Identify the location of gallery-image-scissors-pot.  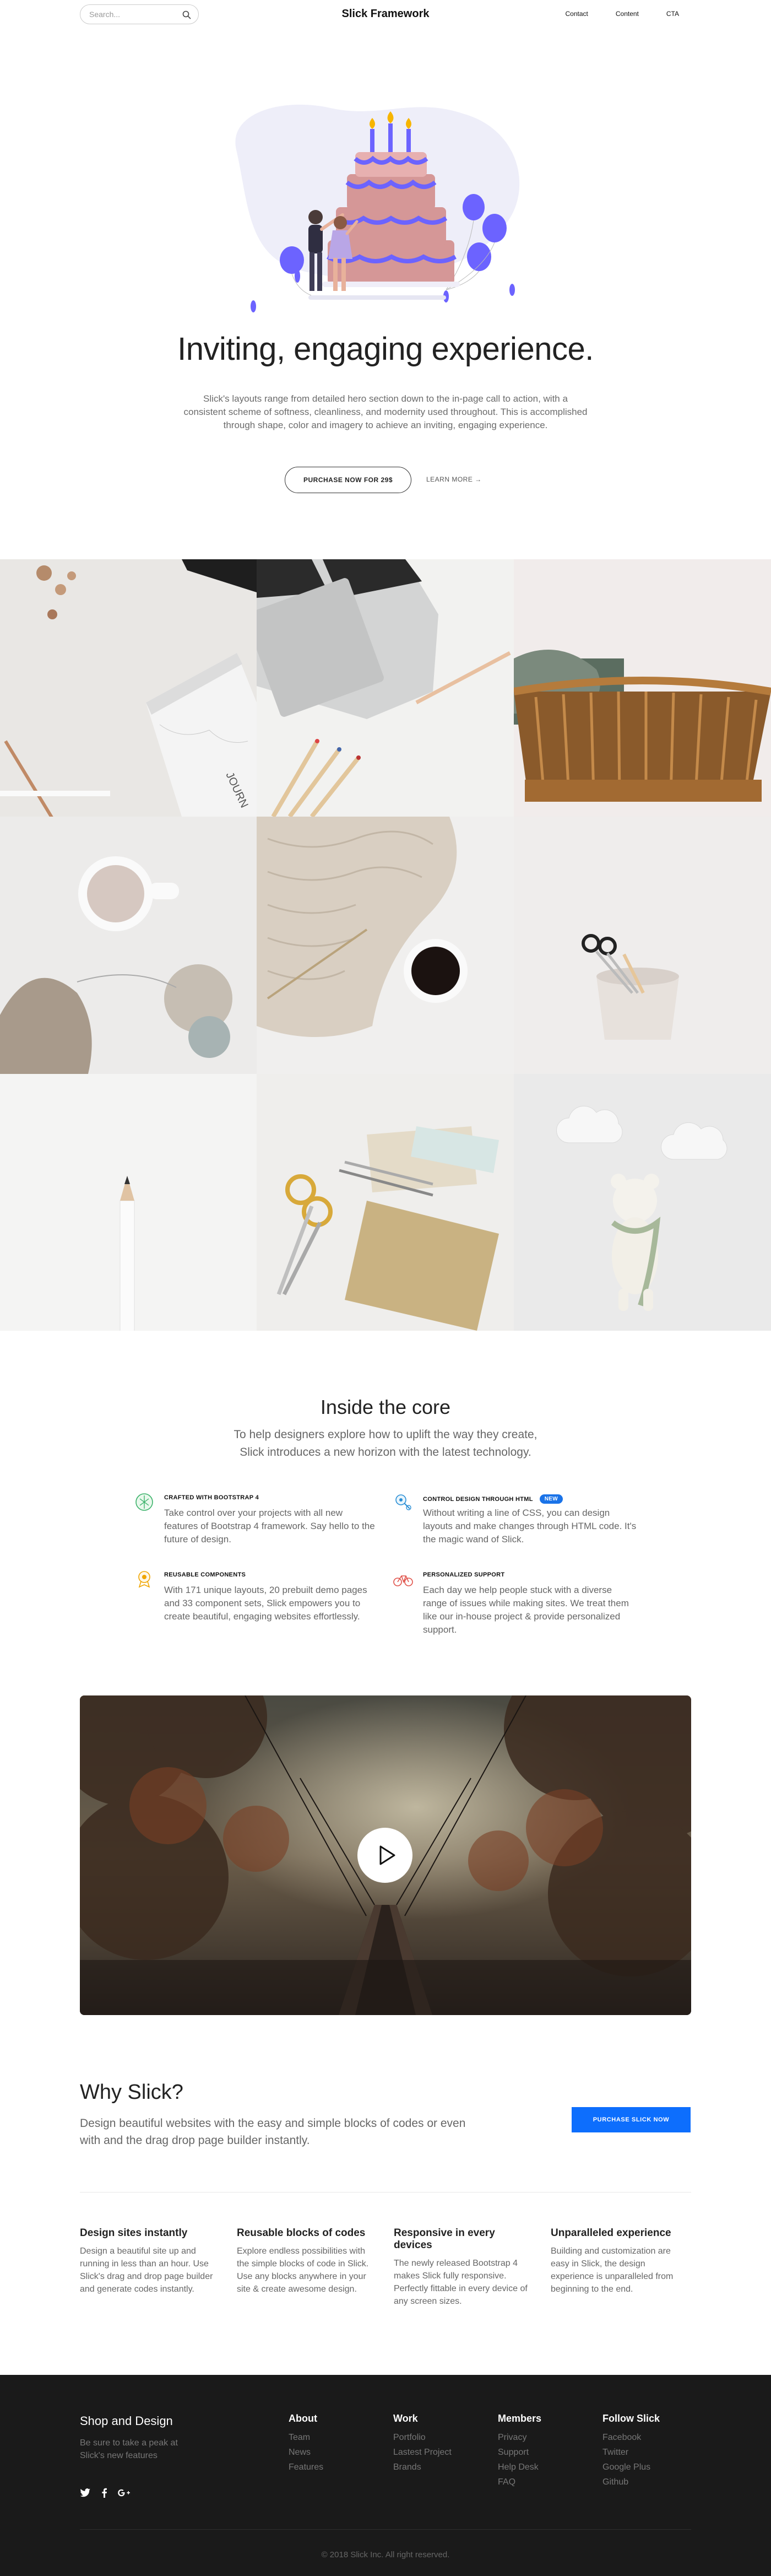
(642, 945).